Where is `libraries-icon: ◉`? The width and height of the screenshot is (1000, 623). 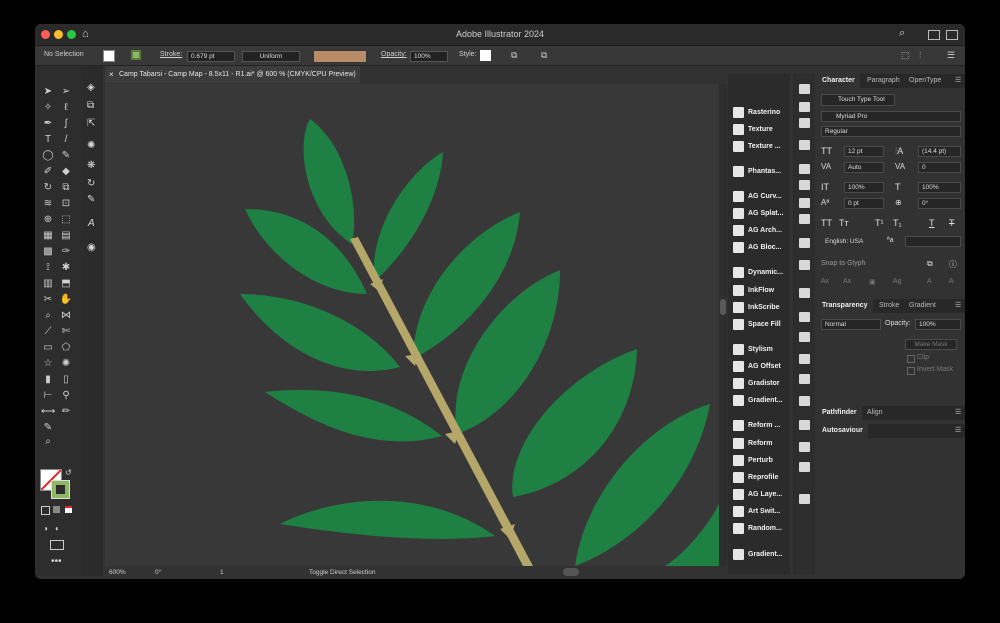 libraries-icon: ◉ is located at coordinates (91, 247).